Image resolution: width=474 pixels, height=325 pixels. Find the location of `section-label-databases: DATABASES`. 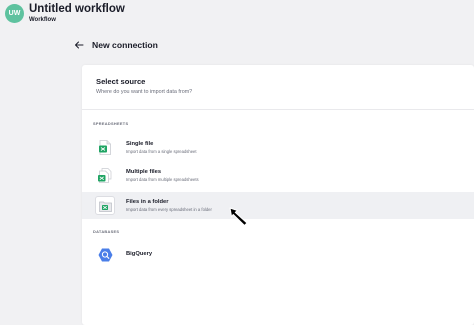

section-label-databases: DATABASES is located at coordinates (106, 231).